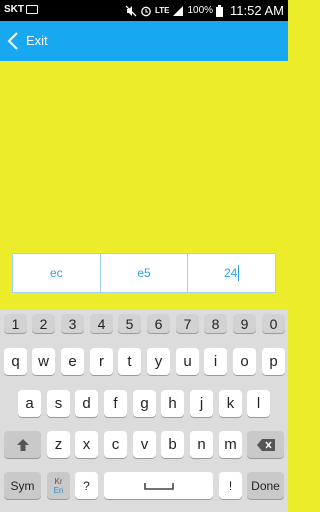 Image resolution: width=320 pixels, height=512 pixels. What do you see at coordinates (115, 403) in the screenshot?
I see `key-f: f` at bounding box center [115, 403].